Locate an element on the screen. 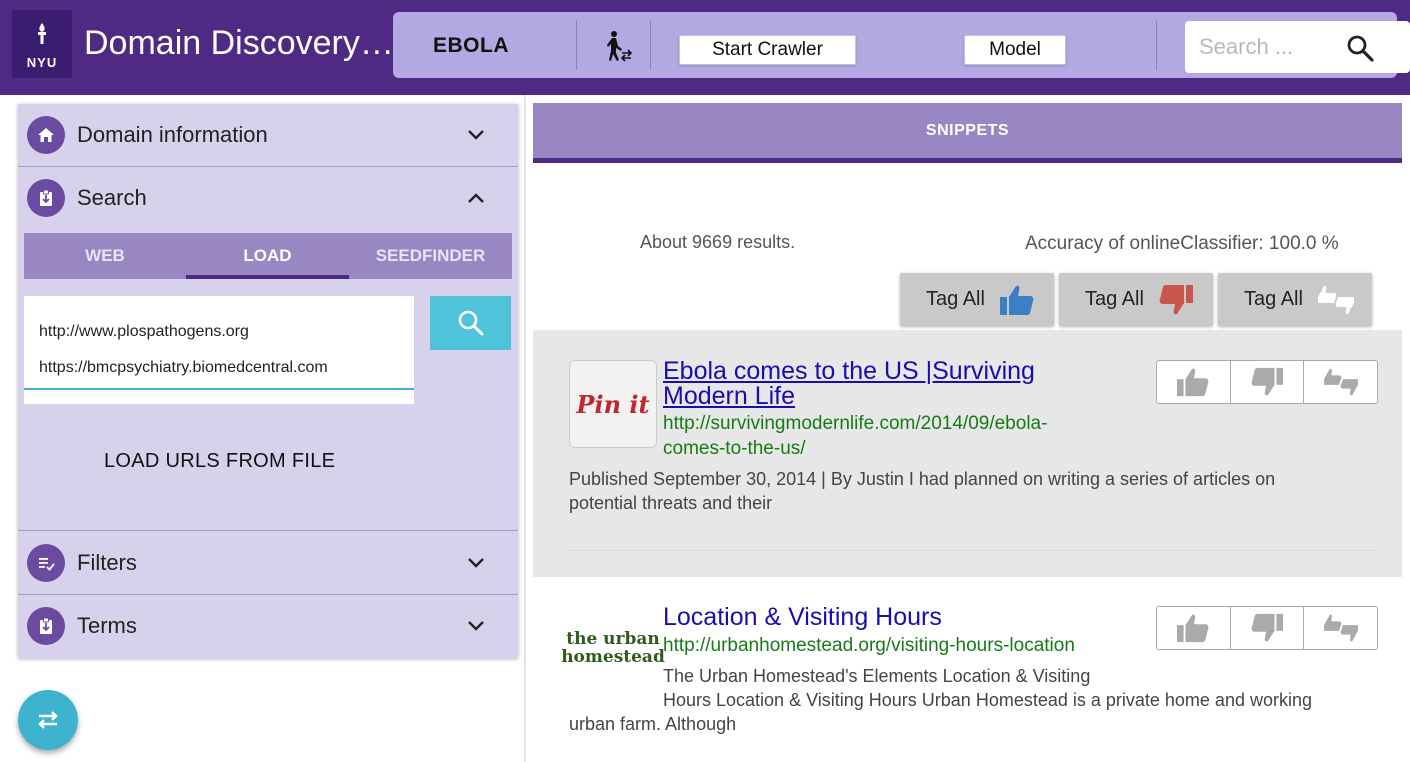 The height and width of the screenshot is (762, 1410). load-urls-from-file-button: LOAD URLS FROM FILE is located at coordinates (219, 461).